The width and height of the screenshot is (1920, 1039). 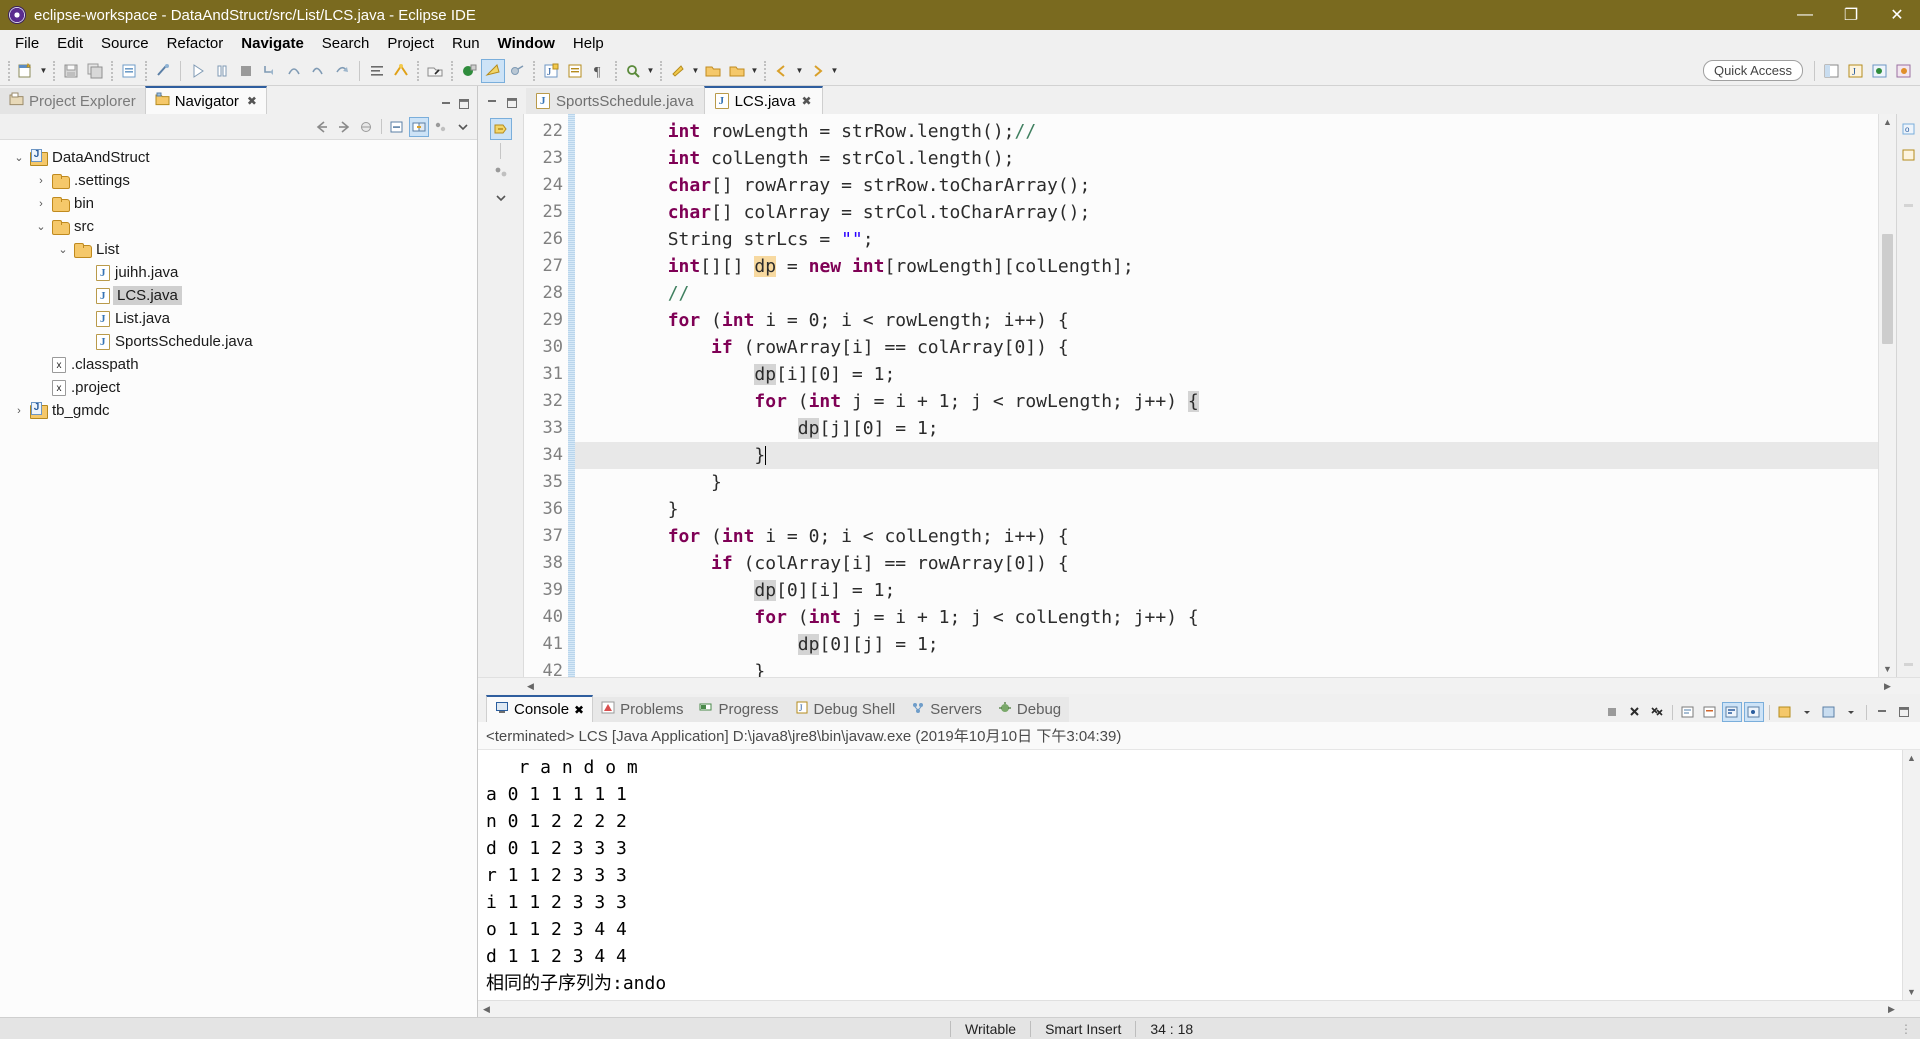 What do you see at coordinates (469, 71) in the screenshot?
I see `debug-icon` at bounding box center [469, 71].